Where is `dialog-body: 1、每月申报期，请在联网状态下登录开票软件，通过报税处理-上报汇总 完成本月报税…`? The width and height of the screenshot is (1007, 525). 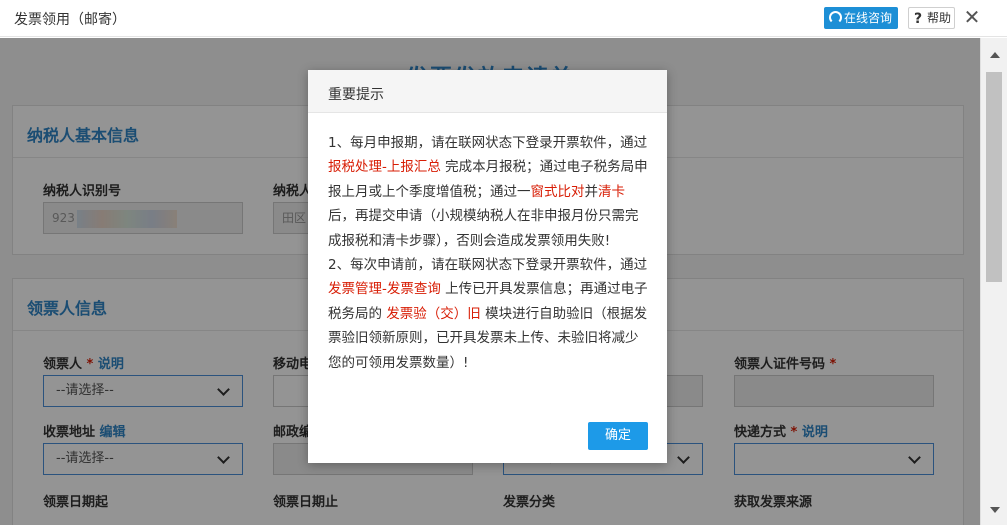 dialog-body: 1、每月申报期，请在联网状态下登录开票软件，通过报税处理-上报汇总 完成本月报税… is located at coordinates (489, 253).